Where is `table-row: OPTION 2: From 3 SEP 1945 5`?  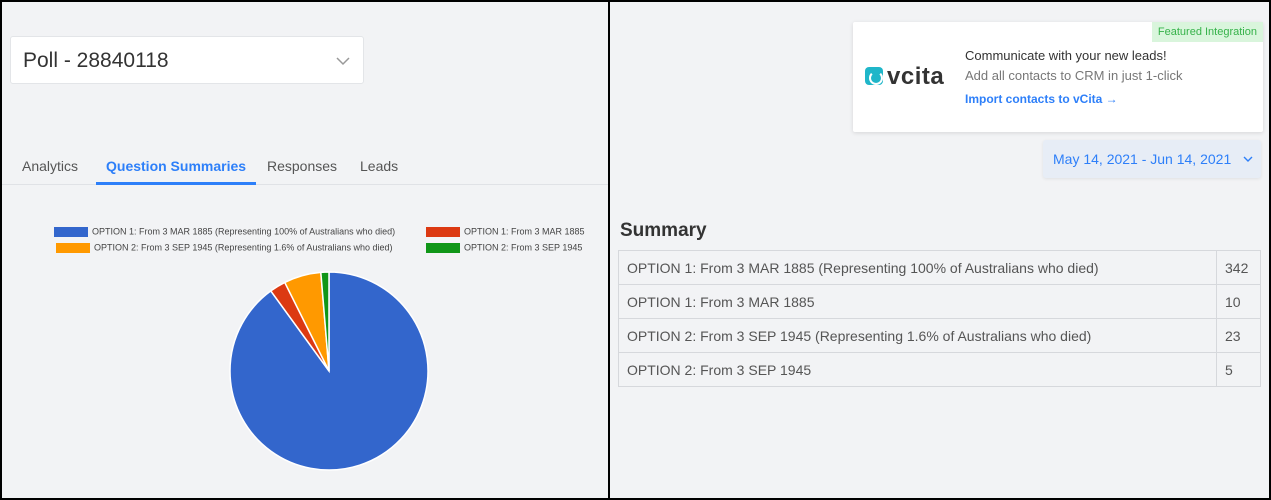
table-row: OPTION 2: From 3 SEP 1945 5 is located at coordinates (939, 369).